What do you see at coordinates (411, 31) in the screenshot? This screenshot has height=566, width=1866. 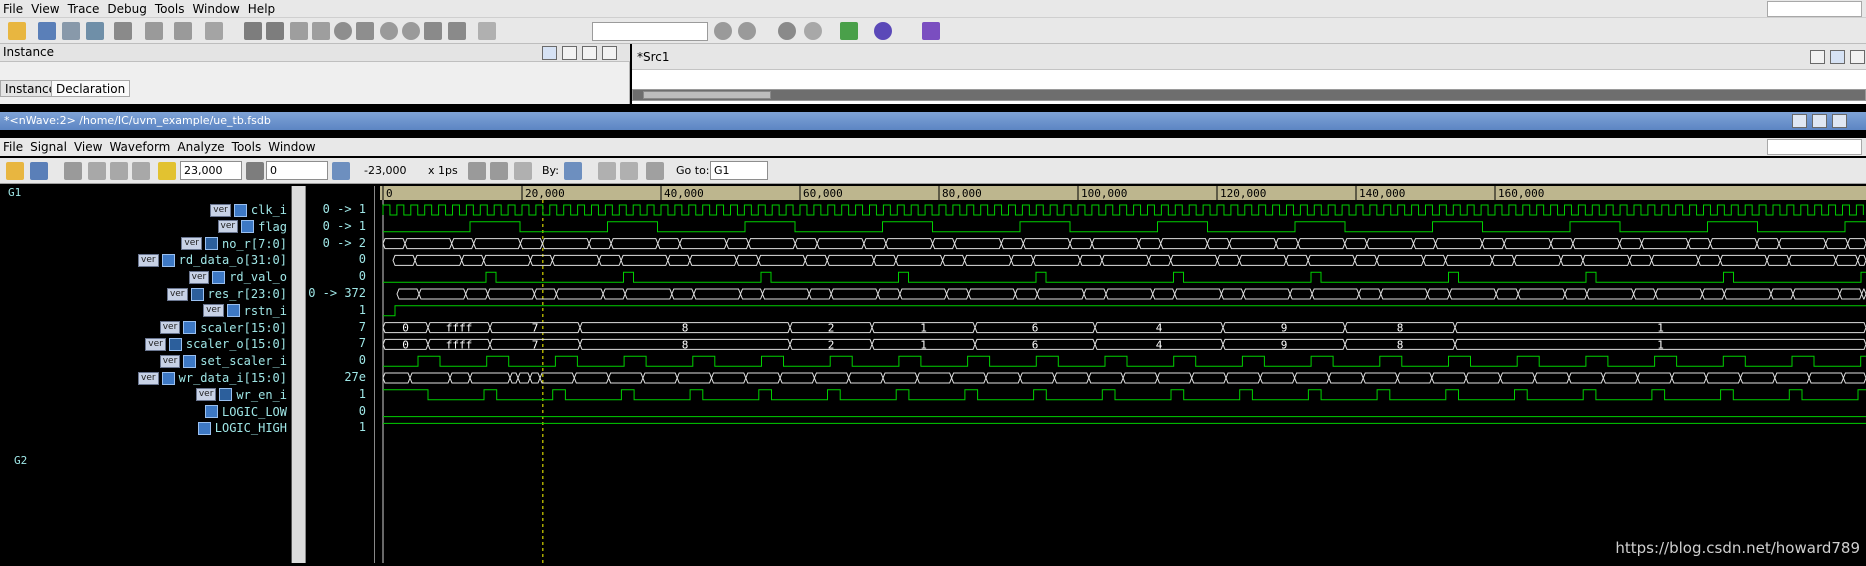 I see `down-icon` at bounding box center [411, 31].